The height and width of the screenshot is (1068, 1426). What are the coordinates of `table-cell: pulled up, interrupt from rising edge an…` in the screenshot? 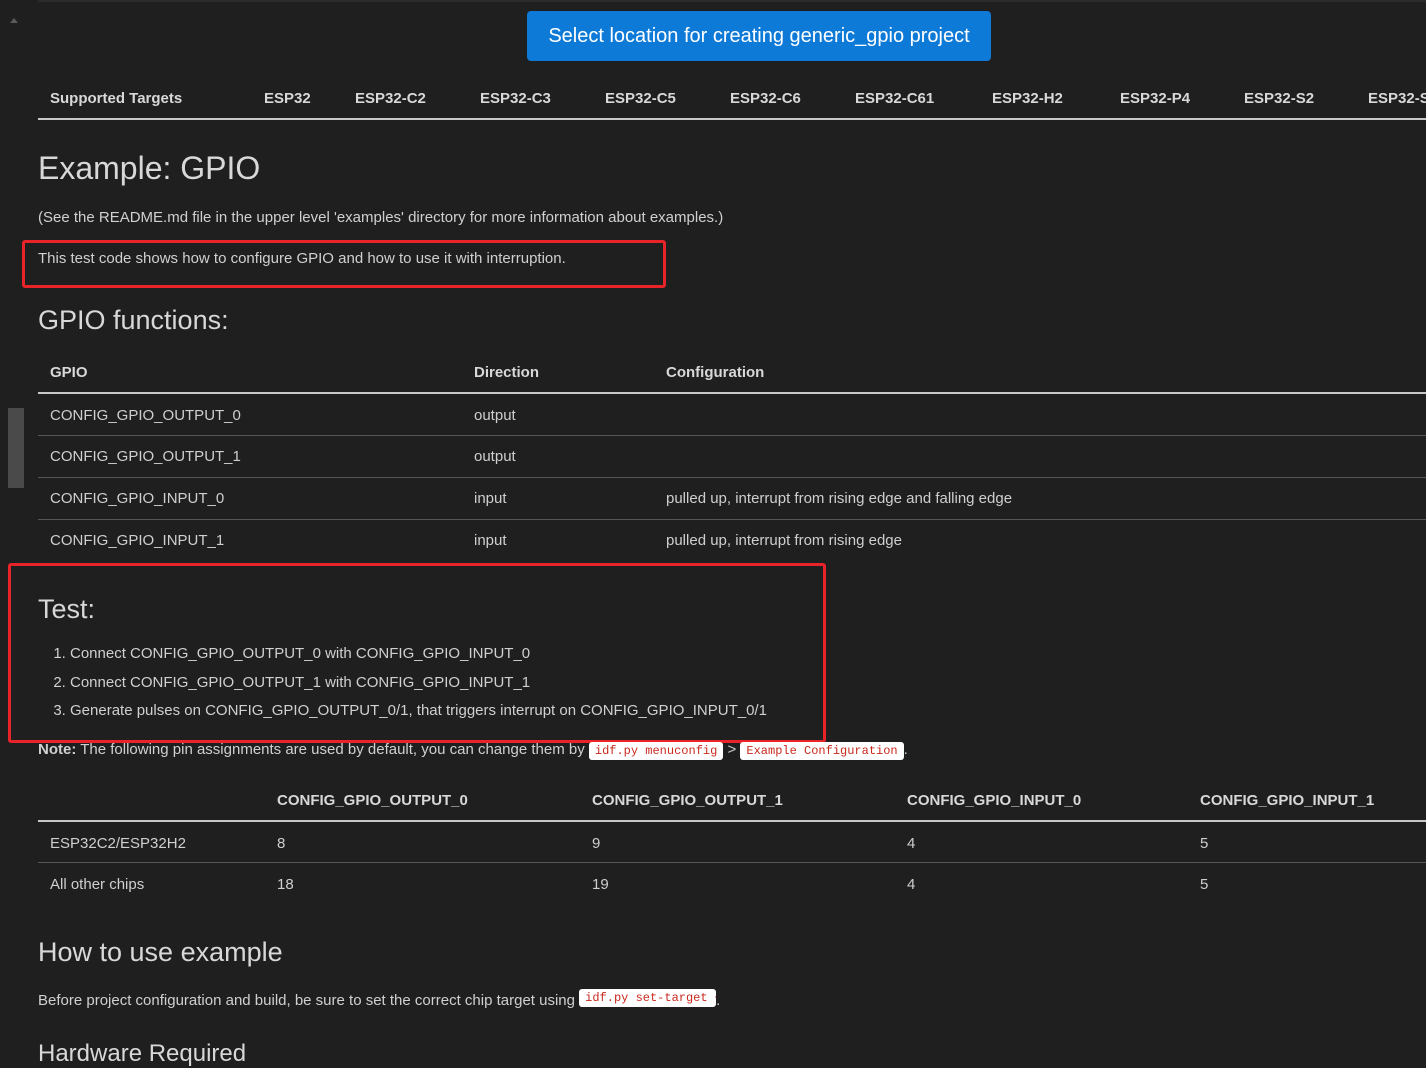 It's located at (839, 498).